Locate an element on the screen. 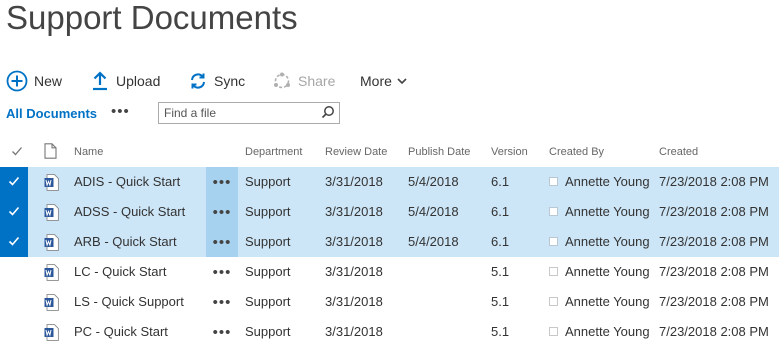  checkmark-icon is located at coordinates (14, 242).